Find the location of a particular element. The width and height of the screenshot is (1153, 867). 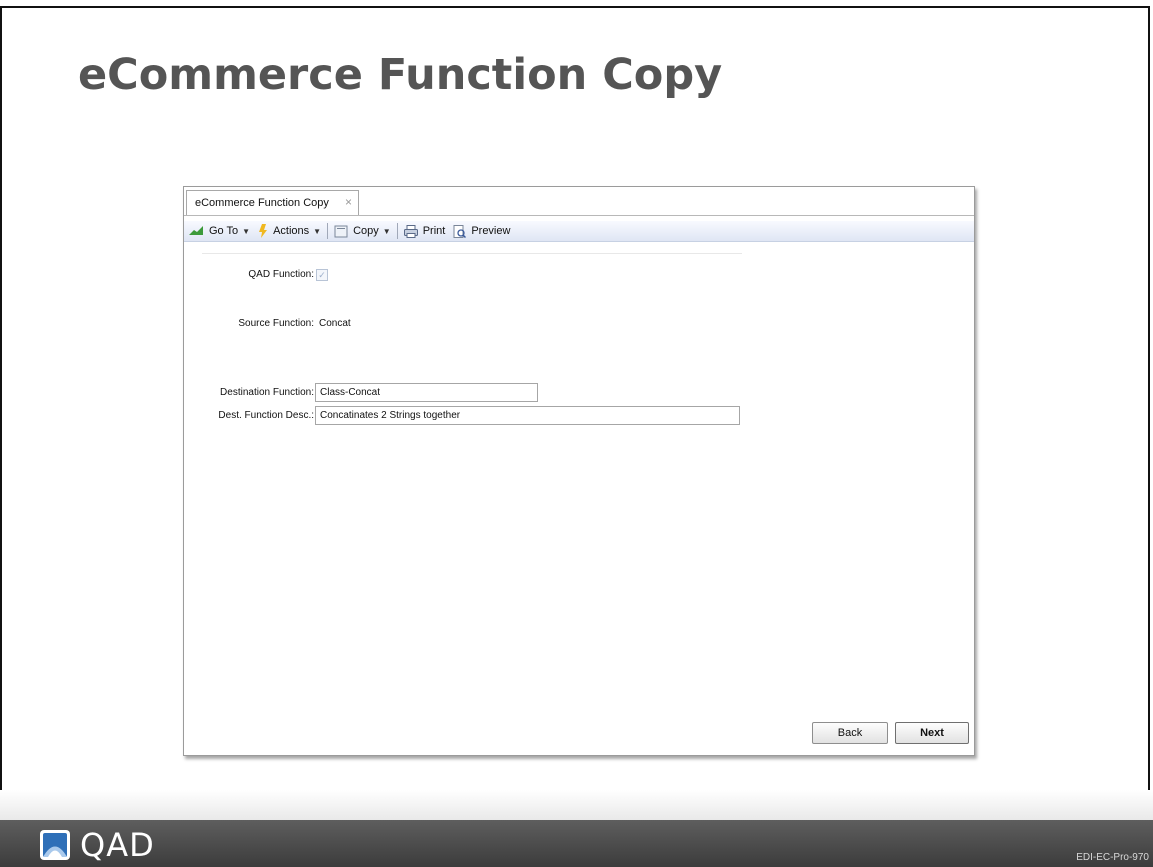

actions-menu-button: Actions ▼ is located at coordinates (289, 231).